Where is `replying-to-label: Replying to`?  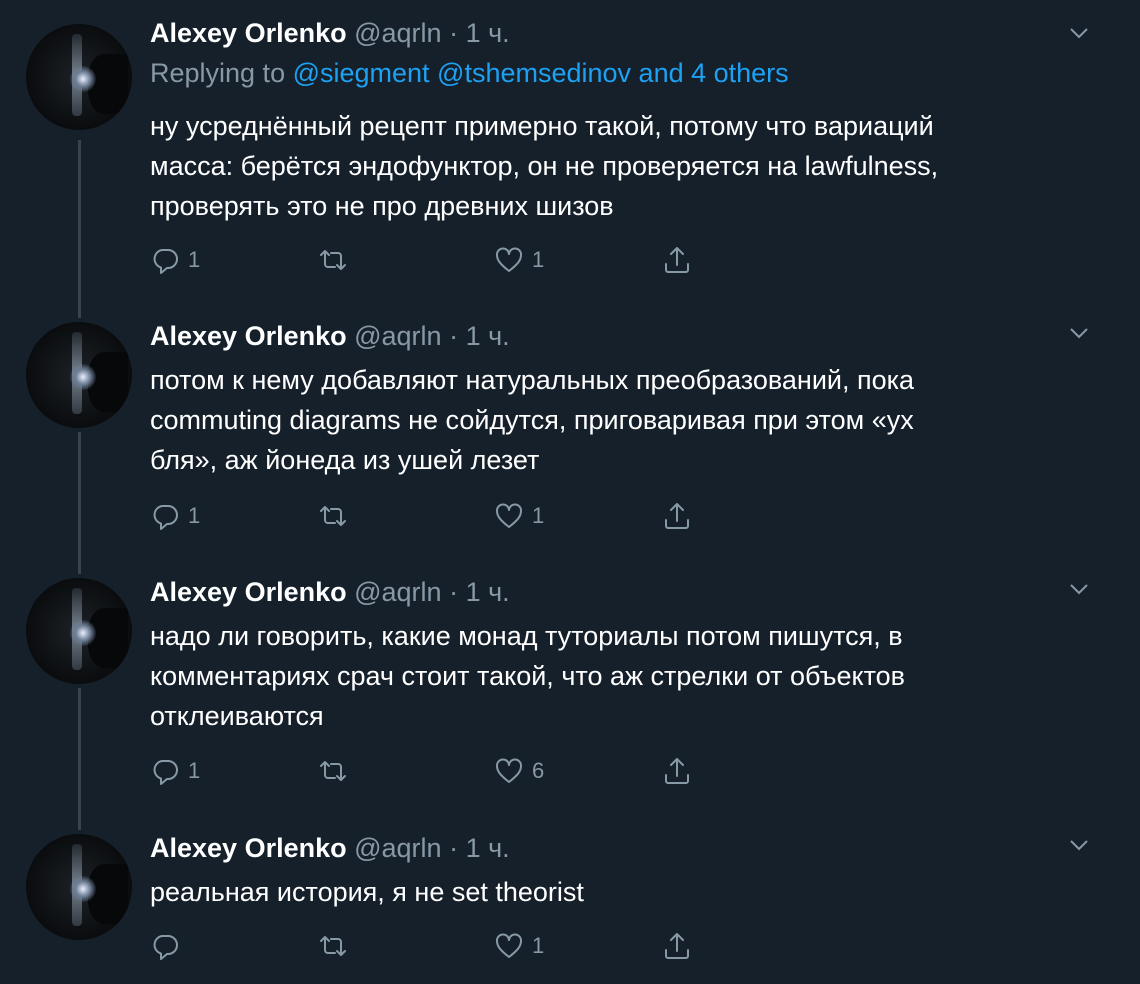
replying-to-label: Replying to is located at coordinates (221, 73).